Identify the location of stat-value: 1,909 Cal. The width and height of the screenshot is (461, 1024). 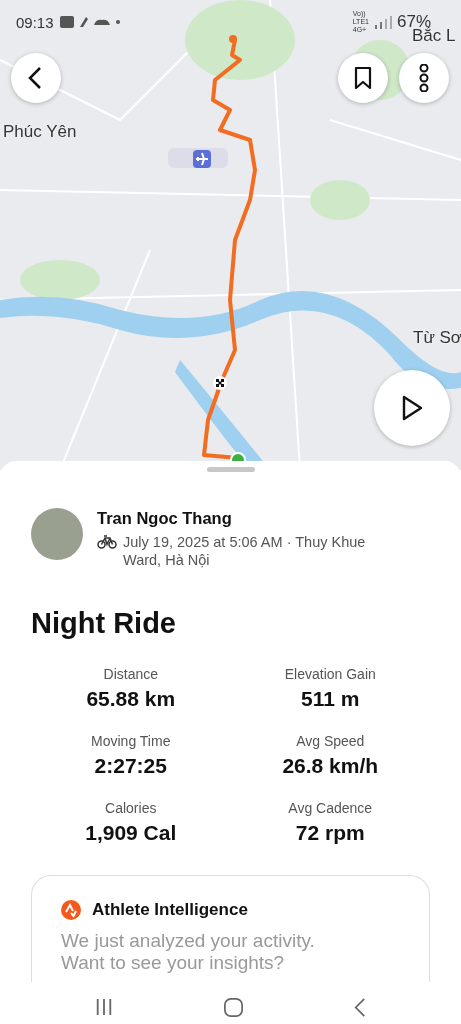
(131, 833).